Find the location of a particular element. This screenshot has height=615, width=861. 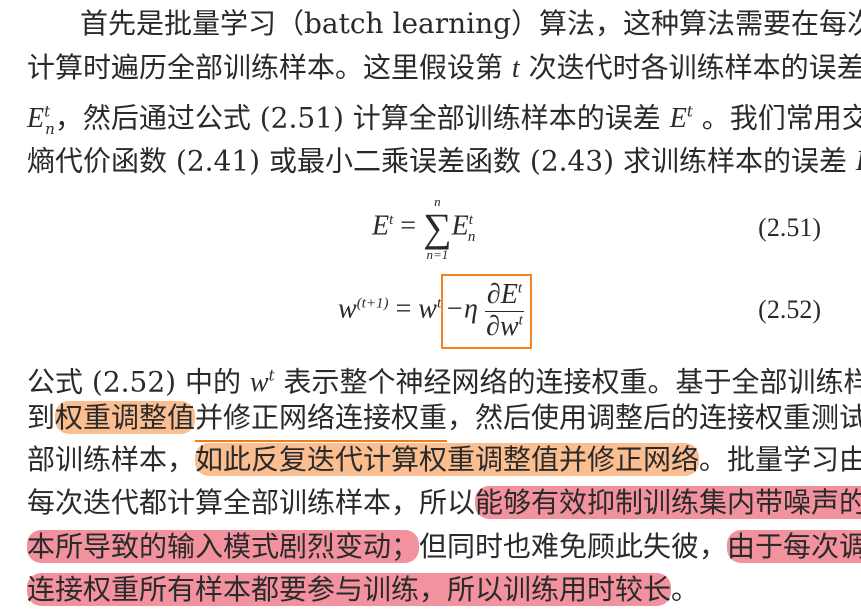

text: 次迭代时各训练样本的误差为 is located at coordinates (694, 67).